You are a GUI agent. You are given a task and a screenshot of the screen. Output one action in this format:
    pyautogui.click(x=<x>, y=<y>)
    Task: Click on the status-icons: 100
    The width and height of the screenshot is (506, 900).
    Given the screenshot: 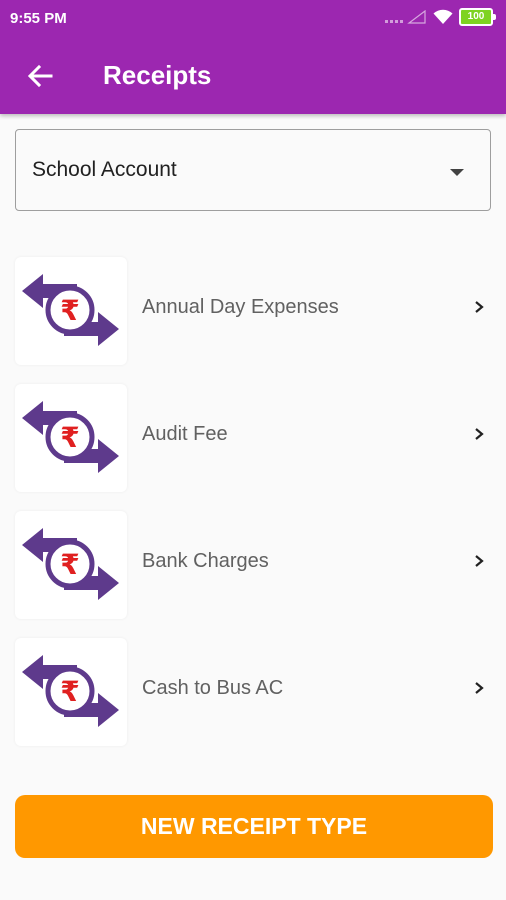 What is the action you would take?
    pyautogui.click(x=440, y=17)
    